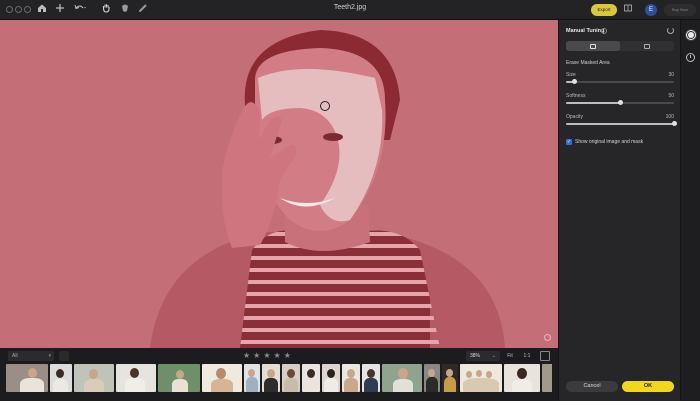 This screenshot has width=700, height=401. I want to click on rating-stars: ★ ★ ★ ★ ★, so click(267, 355).